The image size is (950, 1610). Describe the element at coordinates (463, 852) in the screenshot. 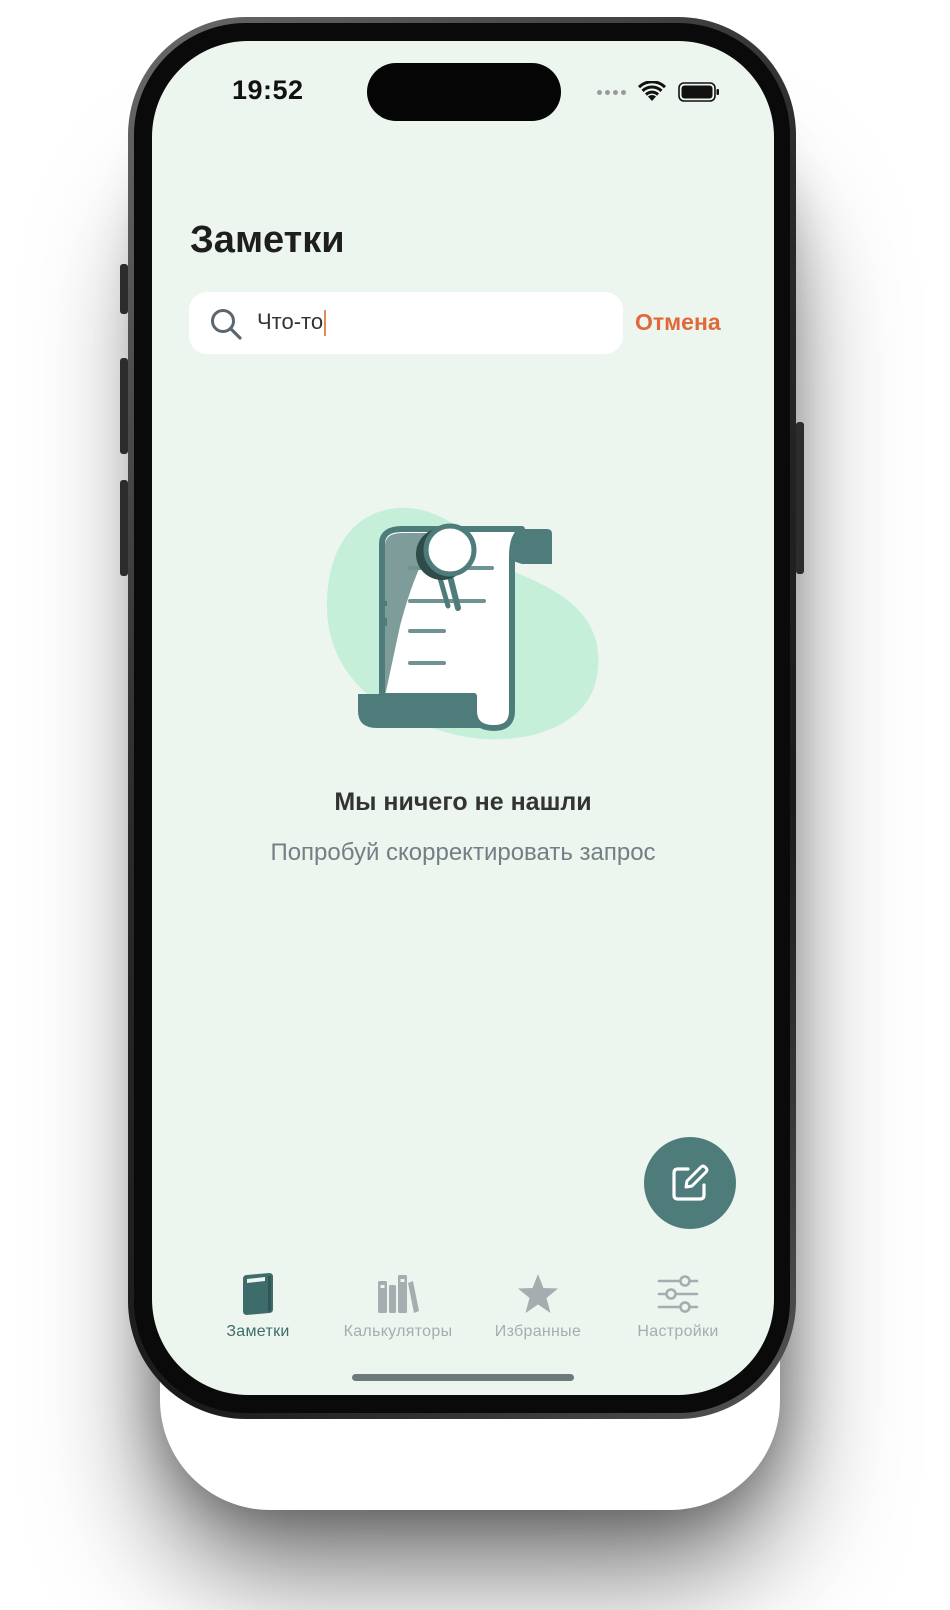

I see `empty-state-subtitle: Попробуй скорректировать запрос` at that location.